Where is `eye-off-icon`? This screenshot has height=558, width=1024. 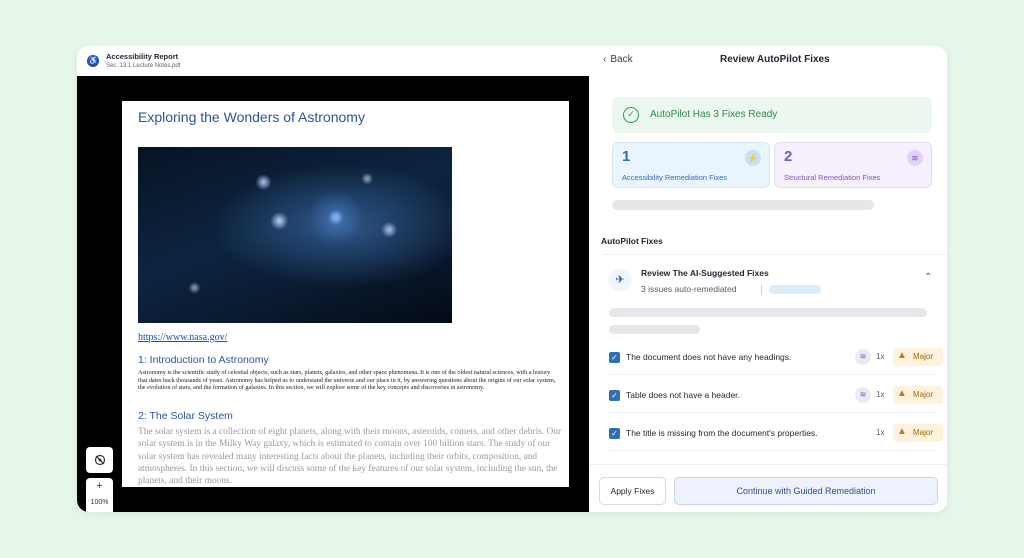 eye-off-icon is located at coordinates (99, 460).